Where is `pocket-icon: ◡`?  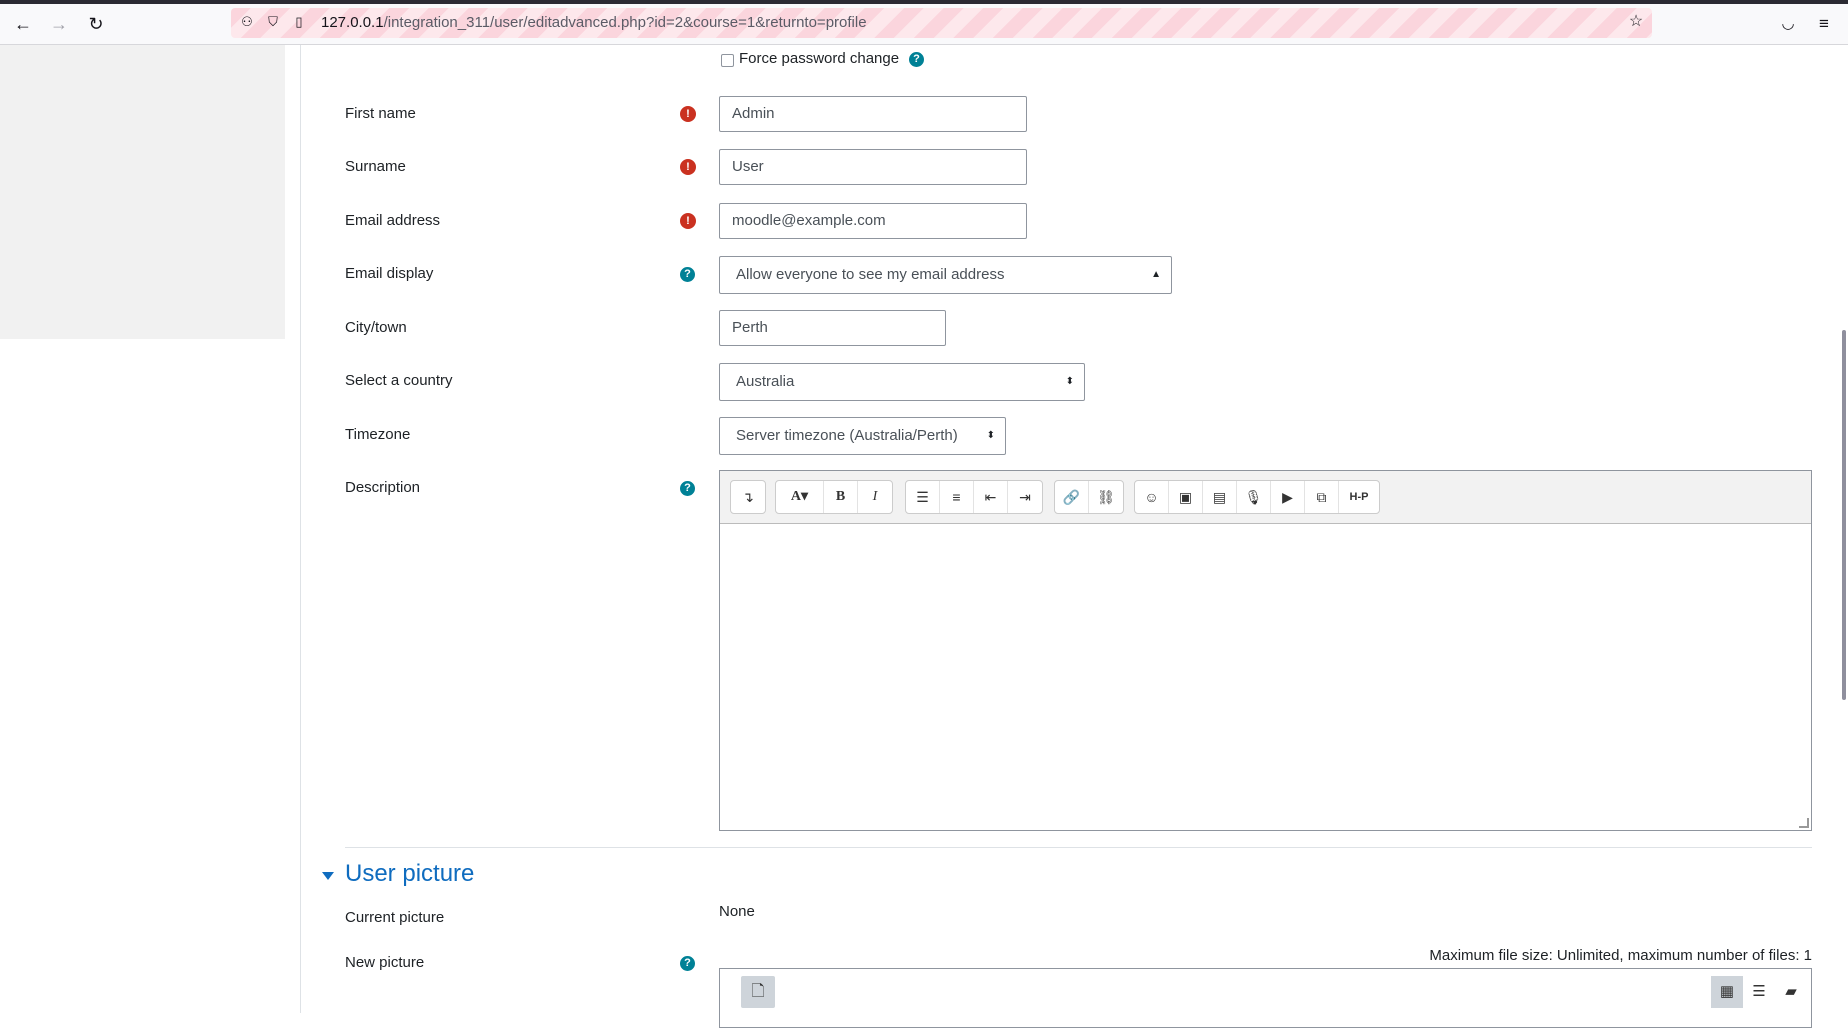
pocket-icon: ◡ is located at coordinates (1788, 24).